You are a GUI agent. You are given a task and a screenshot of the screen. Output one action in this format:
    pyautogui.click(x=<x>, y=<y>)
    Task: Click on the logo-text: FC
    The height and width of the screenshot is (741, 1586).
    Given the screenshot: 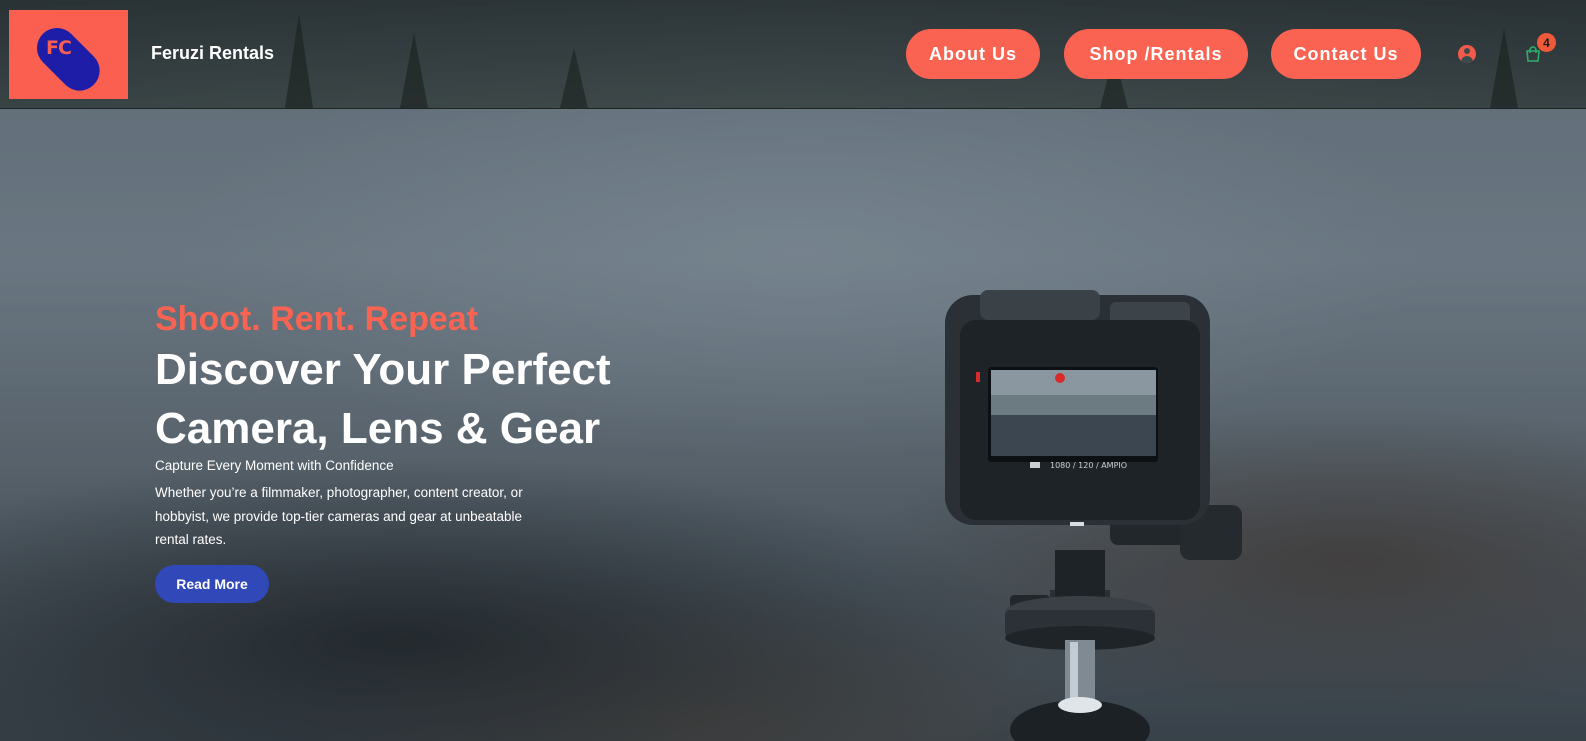 What is the action you would take?
    pyautogui.click(x=59, y=48)
    